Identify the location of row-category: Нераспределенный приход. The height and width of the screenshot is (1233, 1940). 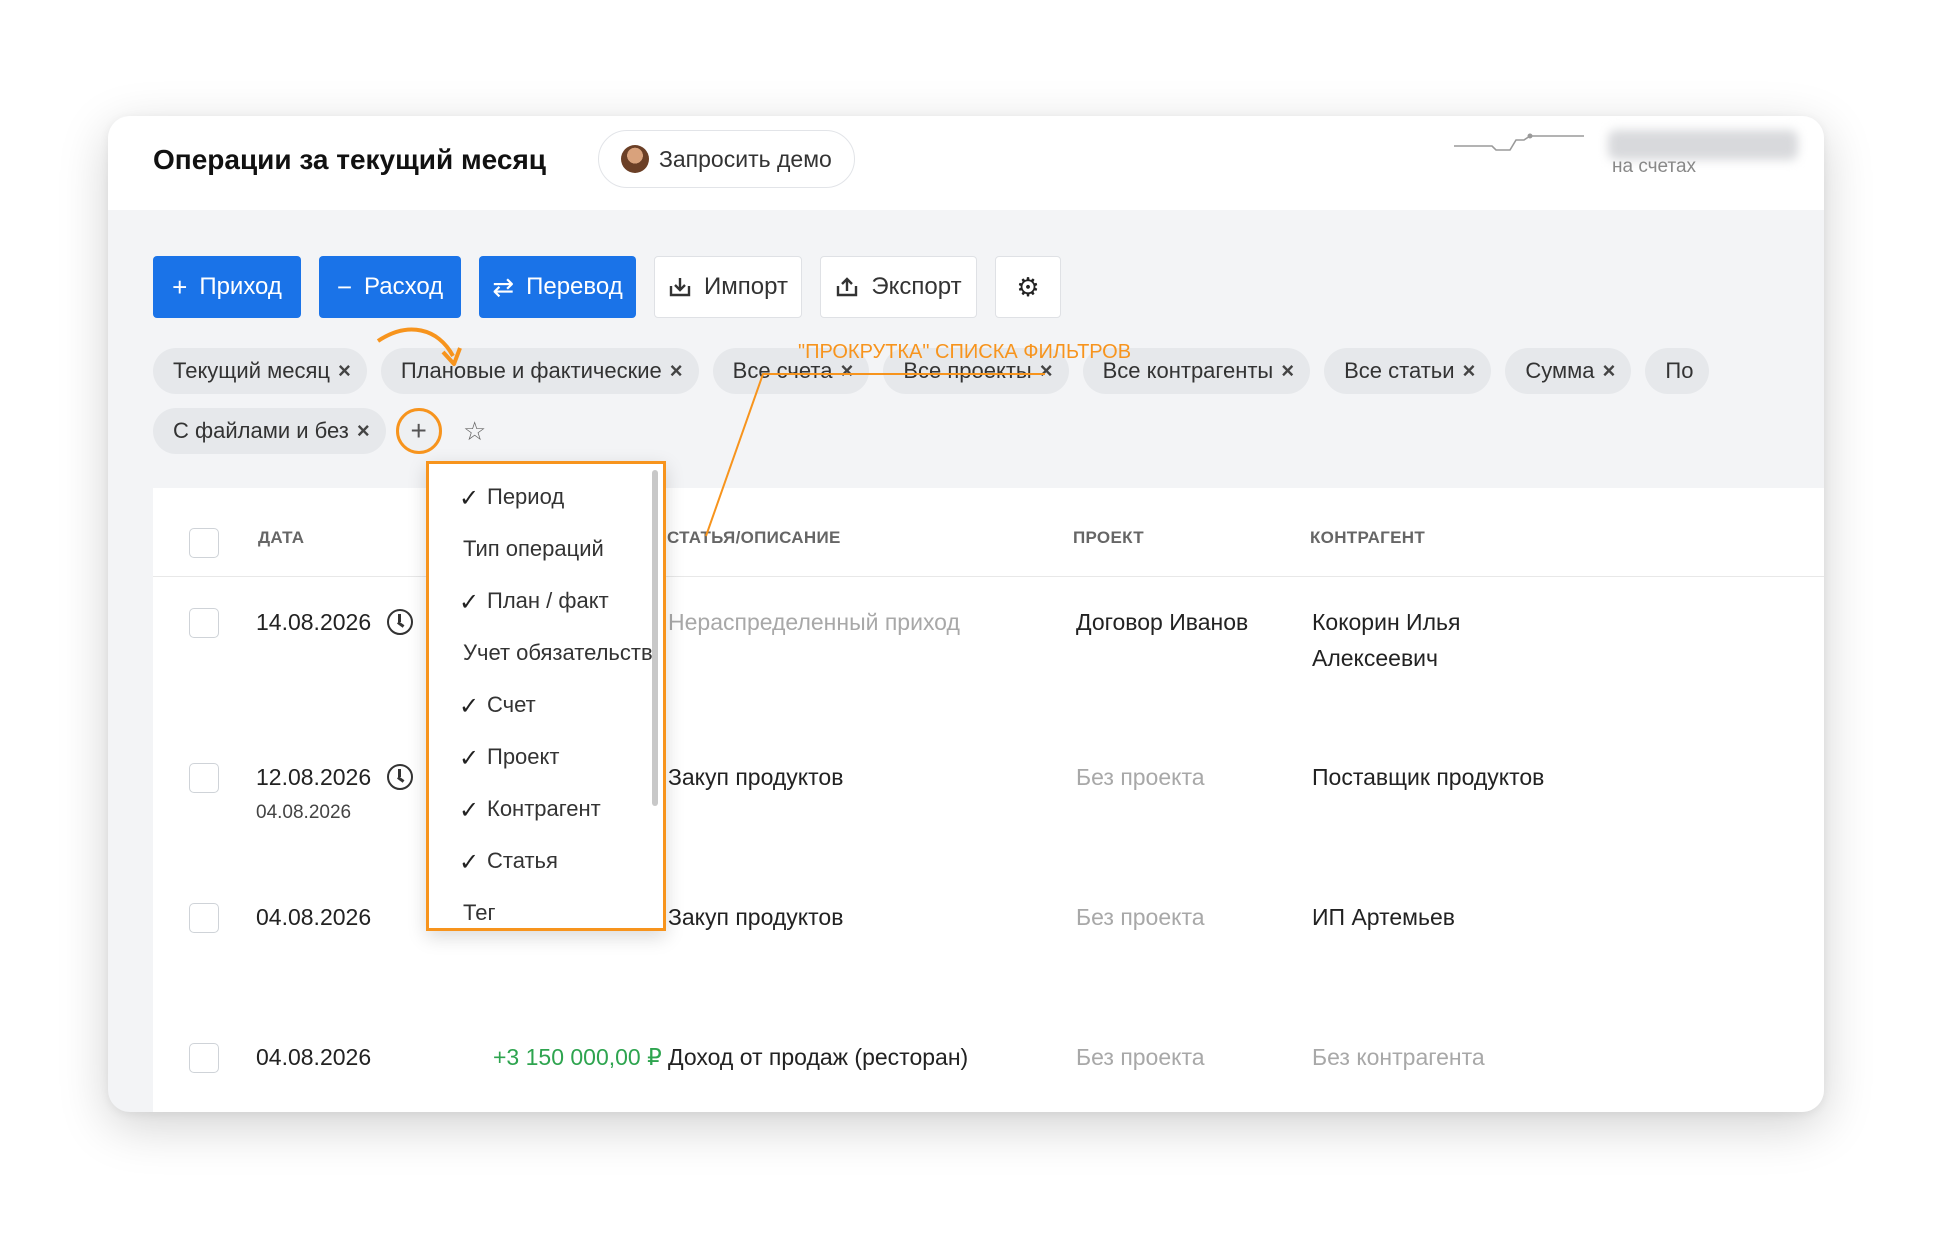
(814, 622).